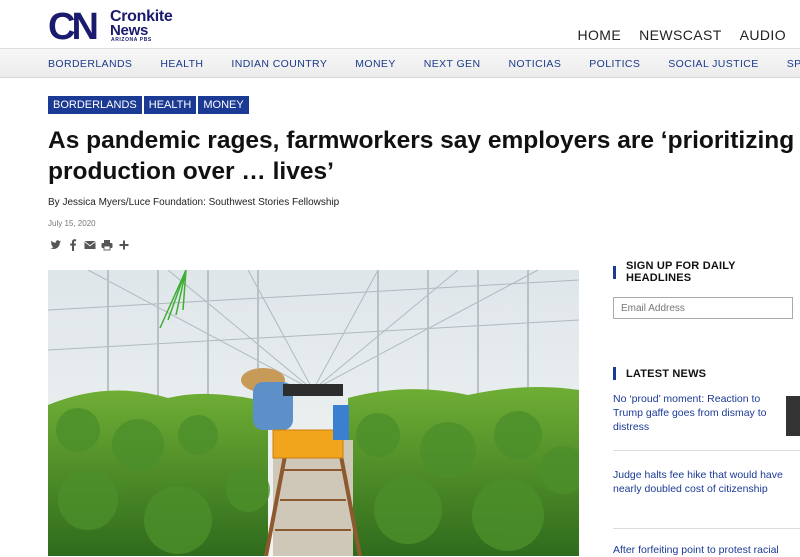 The height and width of the screenshot is (557, 800). What do you see at coordinates (118, 25) in the screenshot?
I see `cronkite-news-logo: CN Cronkite News ARIZONA PBS` at bounding box center [118, 25].